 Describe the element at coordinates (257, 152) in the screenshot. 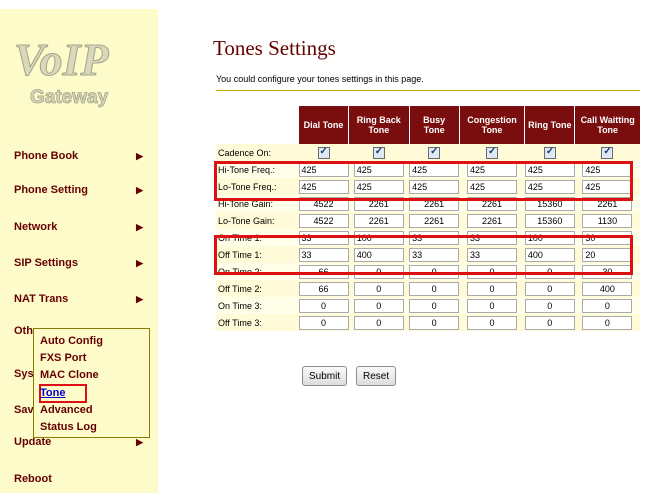

I see `row-label: Cadence On:` at that location.